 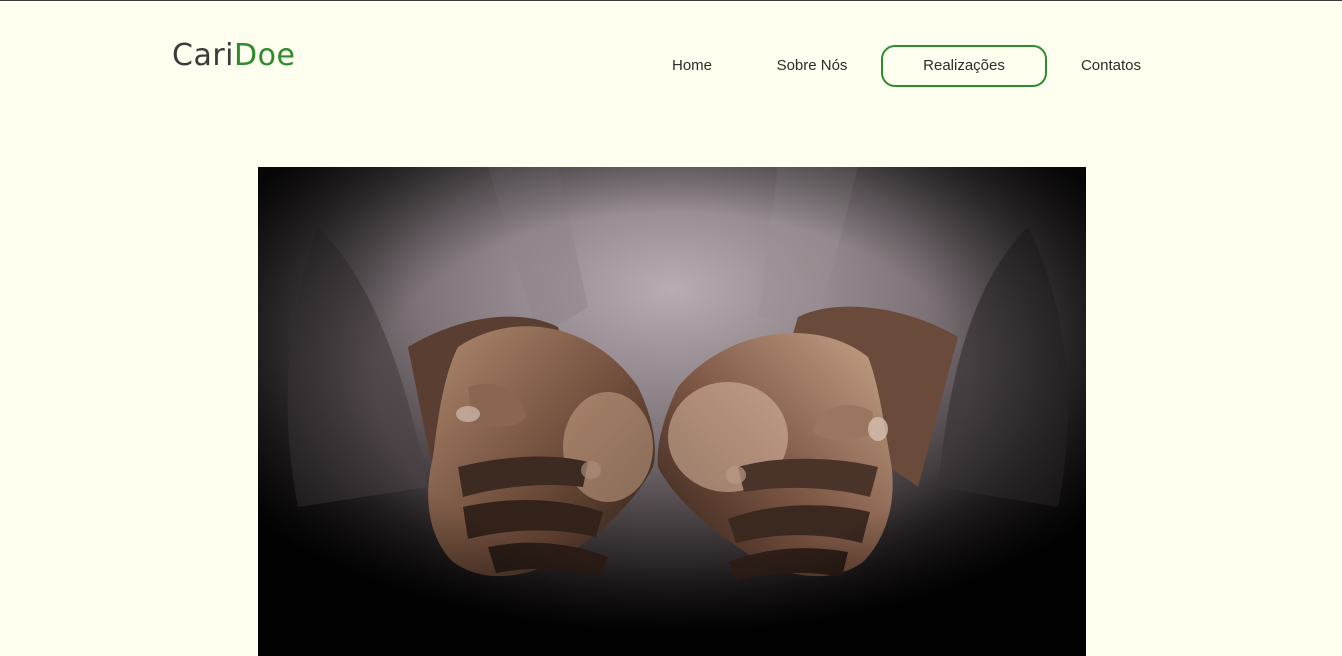 I want to click on nav-item-contatos: Contatos, so click(x=1111, y=66).